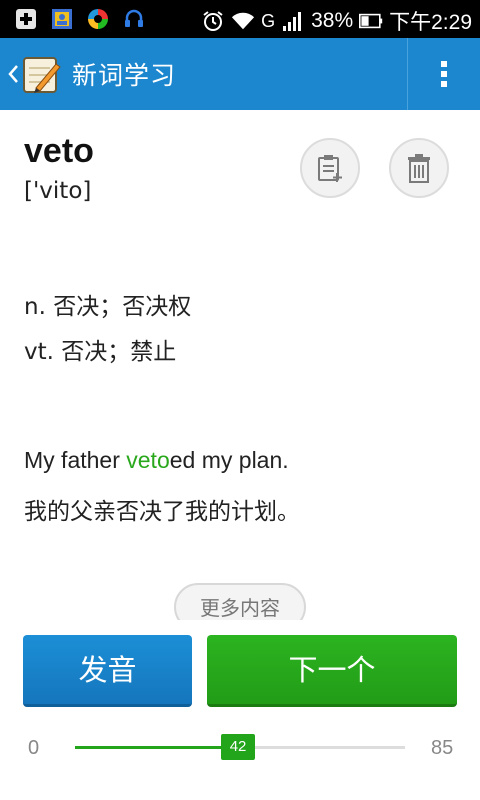 This screenshot has height=800, width=480. I want to click on contacts-icon, so click(62, 19).